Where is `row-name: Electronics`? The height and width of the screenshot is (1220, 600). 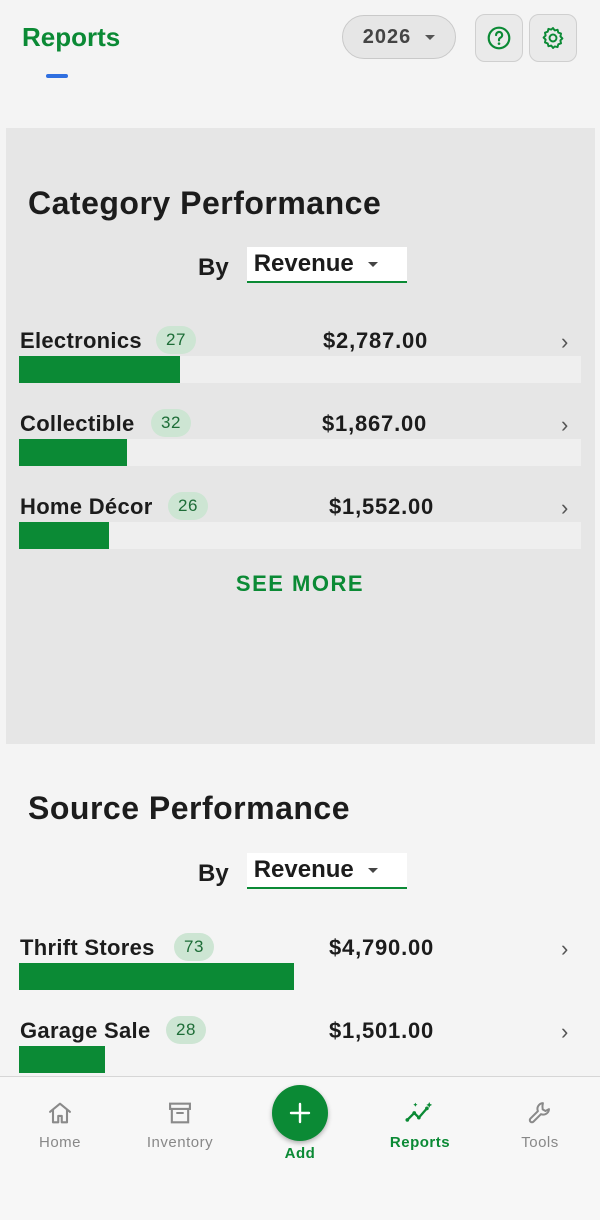
row-name: Electronics is located at coordinates (81, 340).